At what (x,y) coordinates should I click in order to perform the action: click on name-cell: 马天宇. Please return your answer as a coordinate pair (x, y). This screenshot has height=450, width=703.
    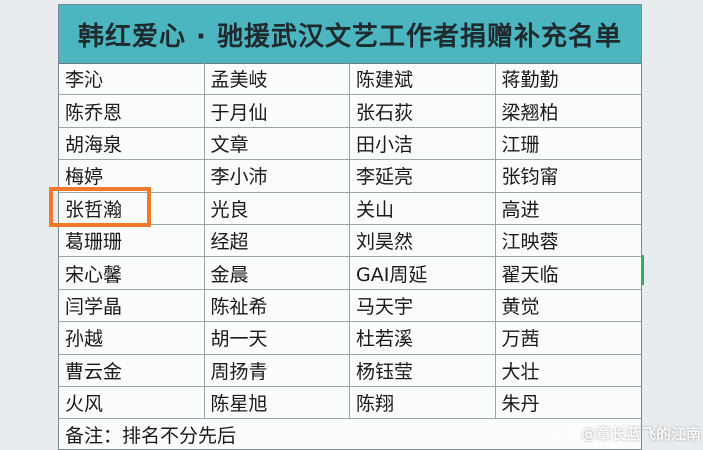
    Looking at the image, I should click on (423, 305).